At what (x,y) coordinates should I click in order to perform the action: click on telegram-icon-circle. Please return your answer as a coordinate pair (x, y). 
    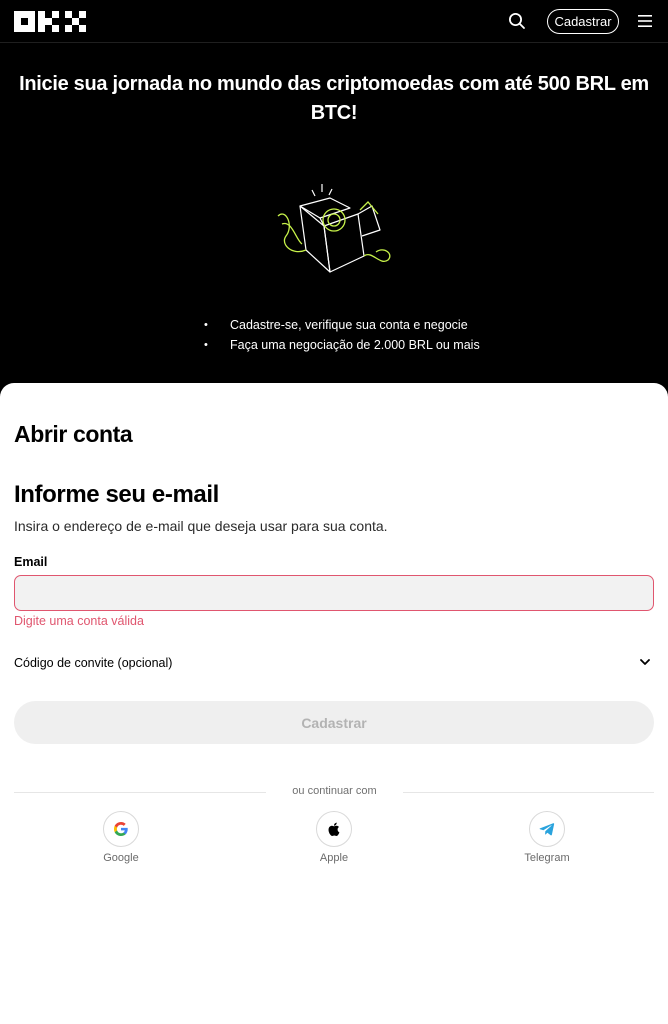
    Looking at the image, I should click on (547, 829).